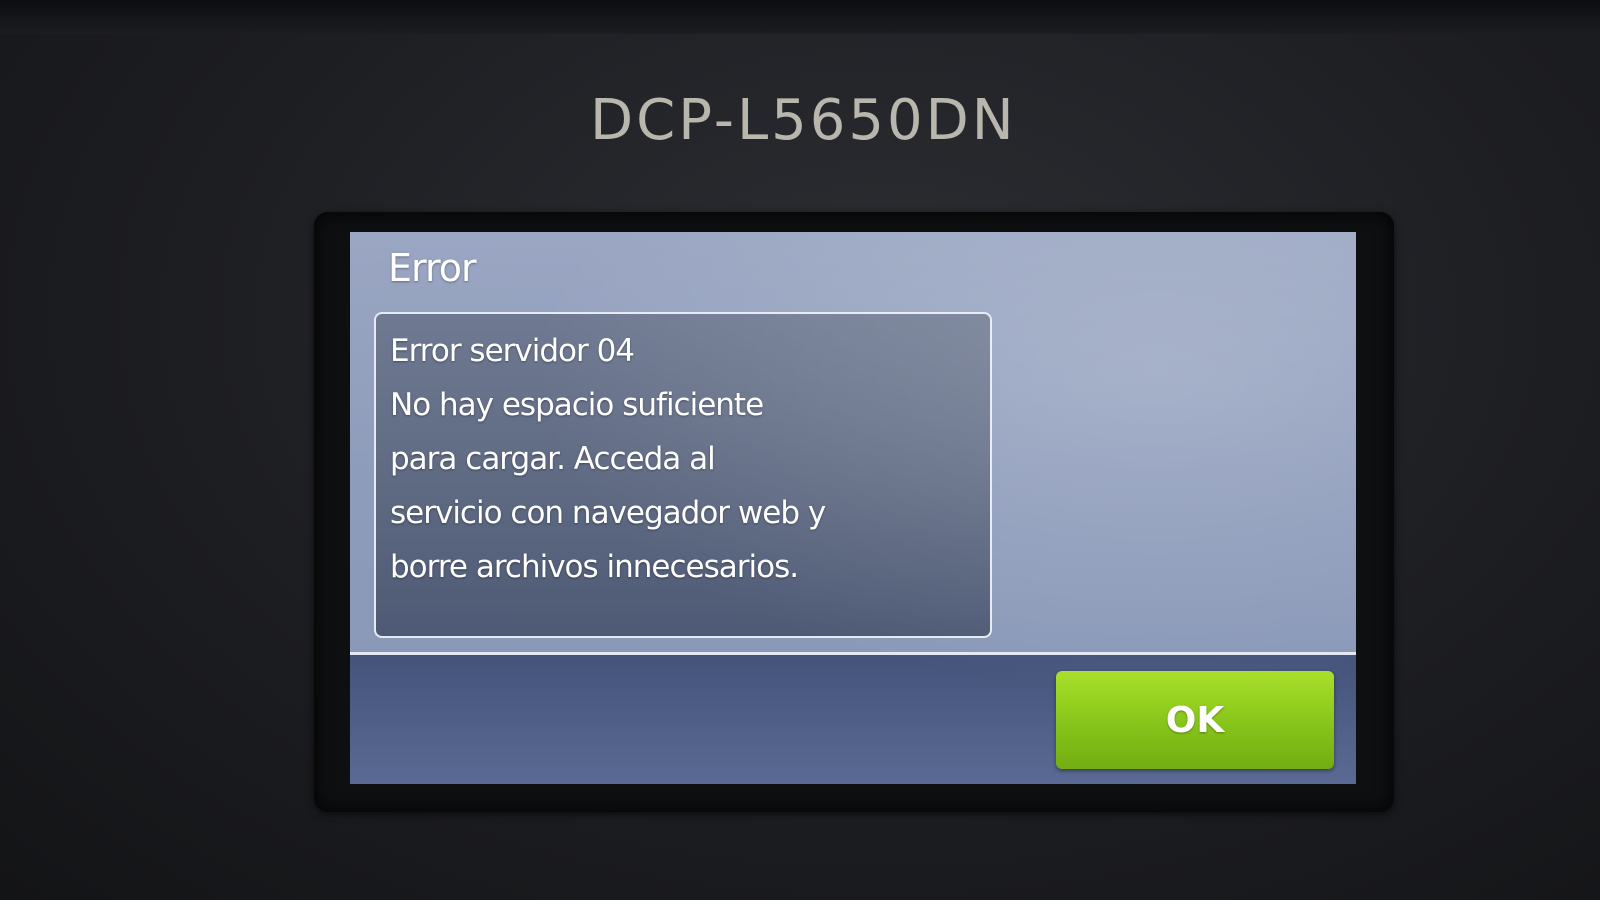 The width and height of the screenshot is (1600, 900). Describe the element at coordinates (432, 268) in the screenshot. I see `dialog-title: Error` at that location.